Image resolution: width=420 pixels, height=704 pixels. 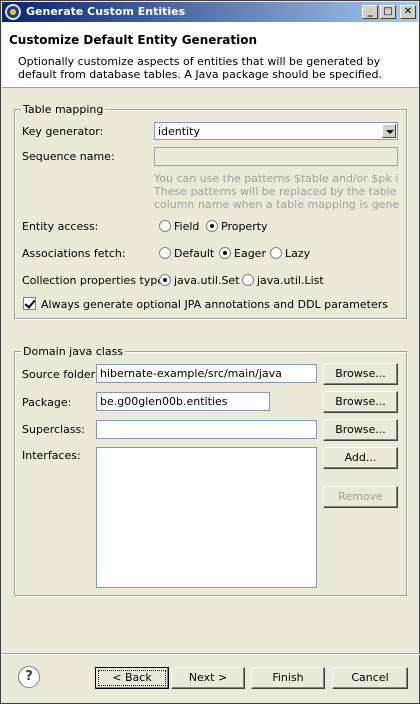 I want to click on next-button: Next >, so click(x=208, y=678).